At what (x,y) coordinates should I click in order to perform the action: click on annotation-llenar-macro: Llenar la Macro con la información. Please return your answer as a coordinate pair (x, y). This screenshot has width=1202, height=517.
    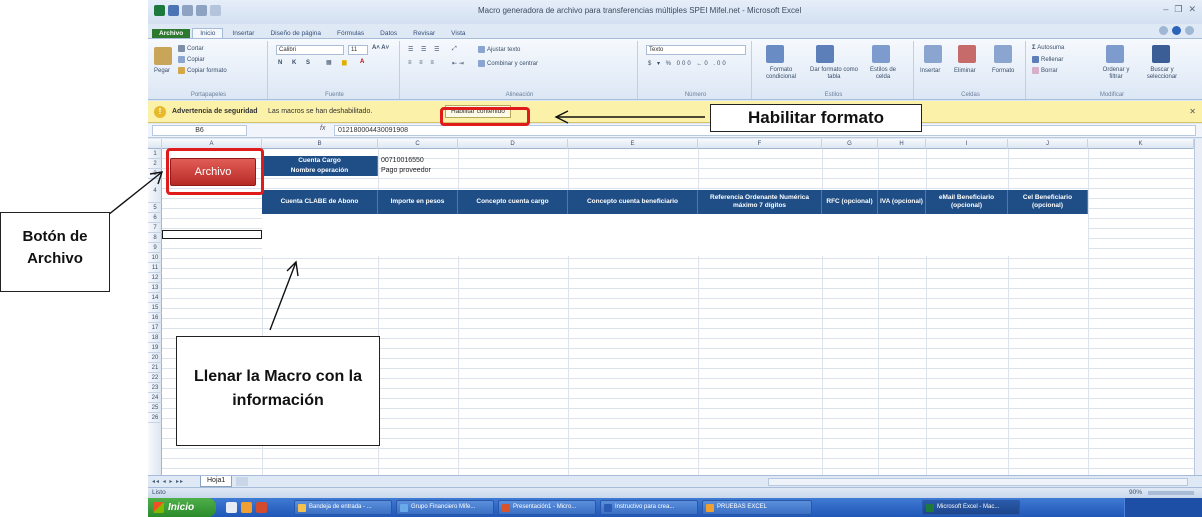
    Looking at the image, I should click on (278, 391).